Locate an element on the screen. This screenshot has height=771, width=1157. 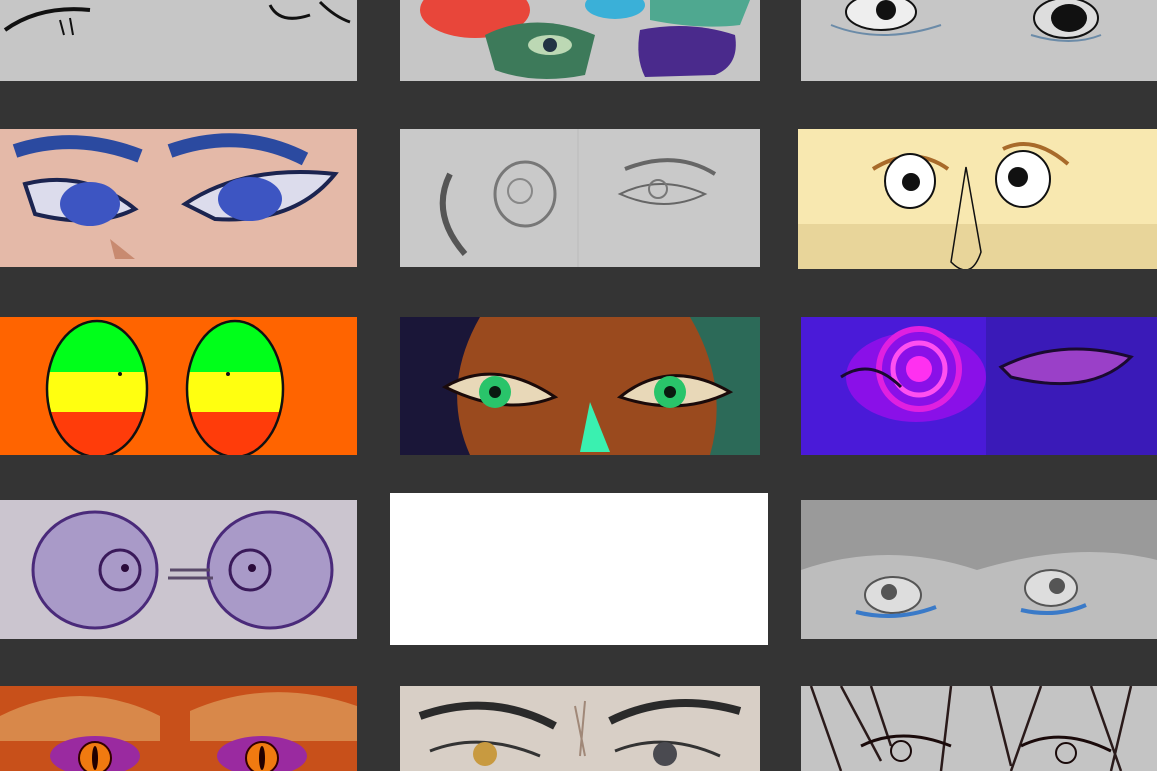
eye-art-tile-r2c2 is located at coordinates (580, 198).